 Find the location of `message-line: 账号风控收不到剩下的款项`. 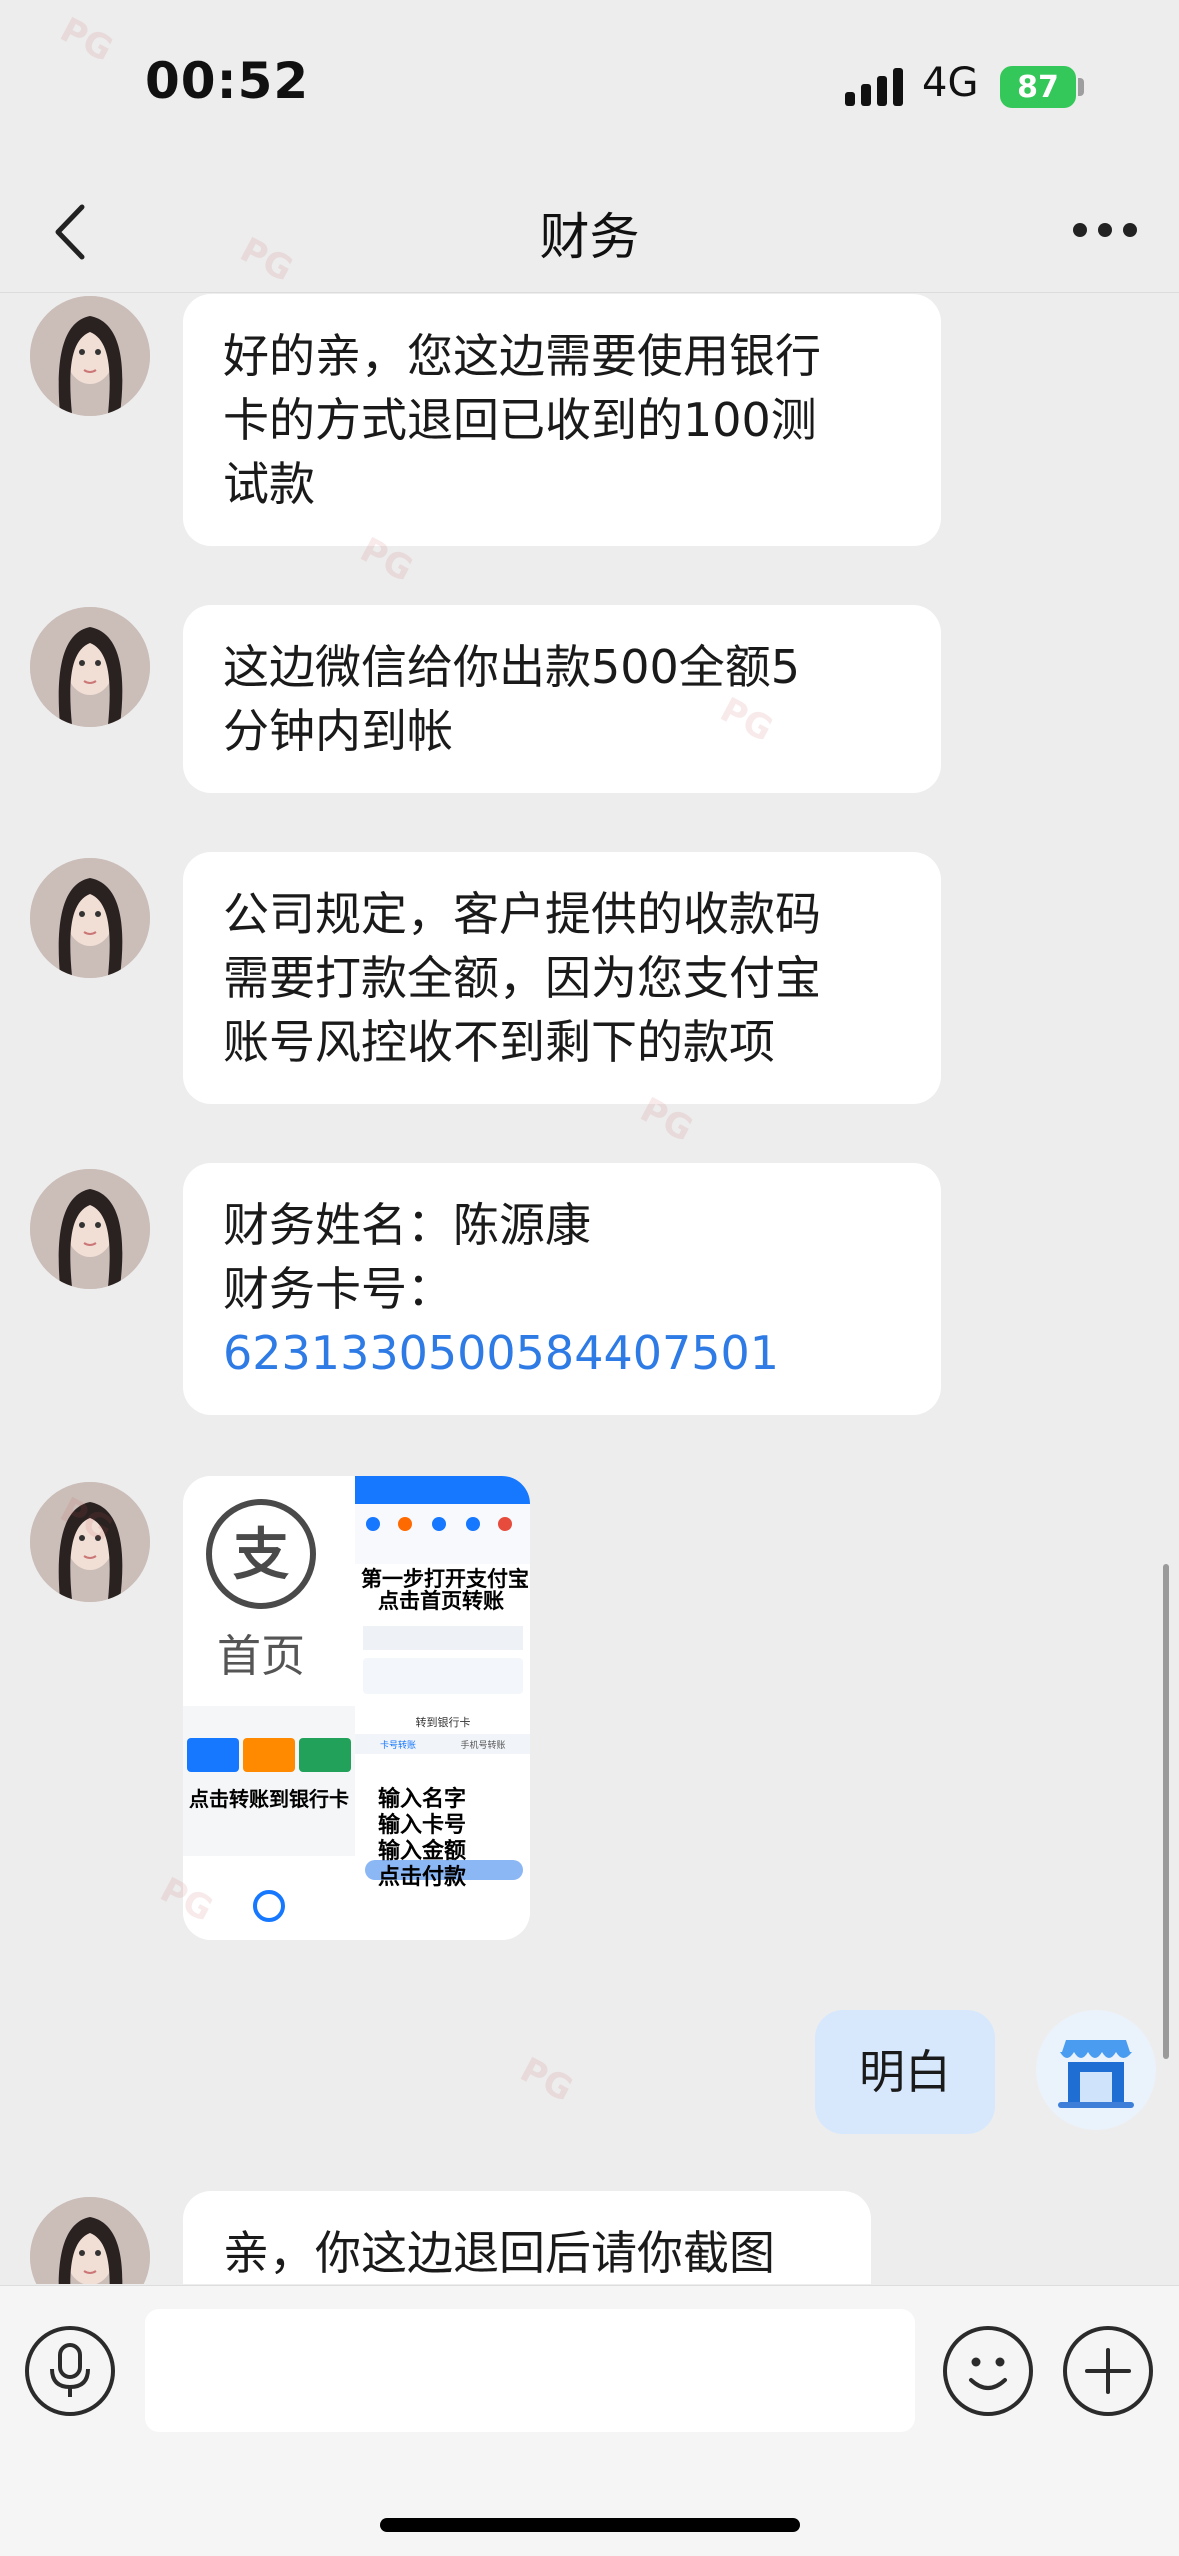

message-line: 账号风控收不到剩下的款项 is located at coordinates (499, 1042).